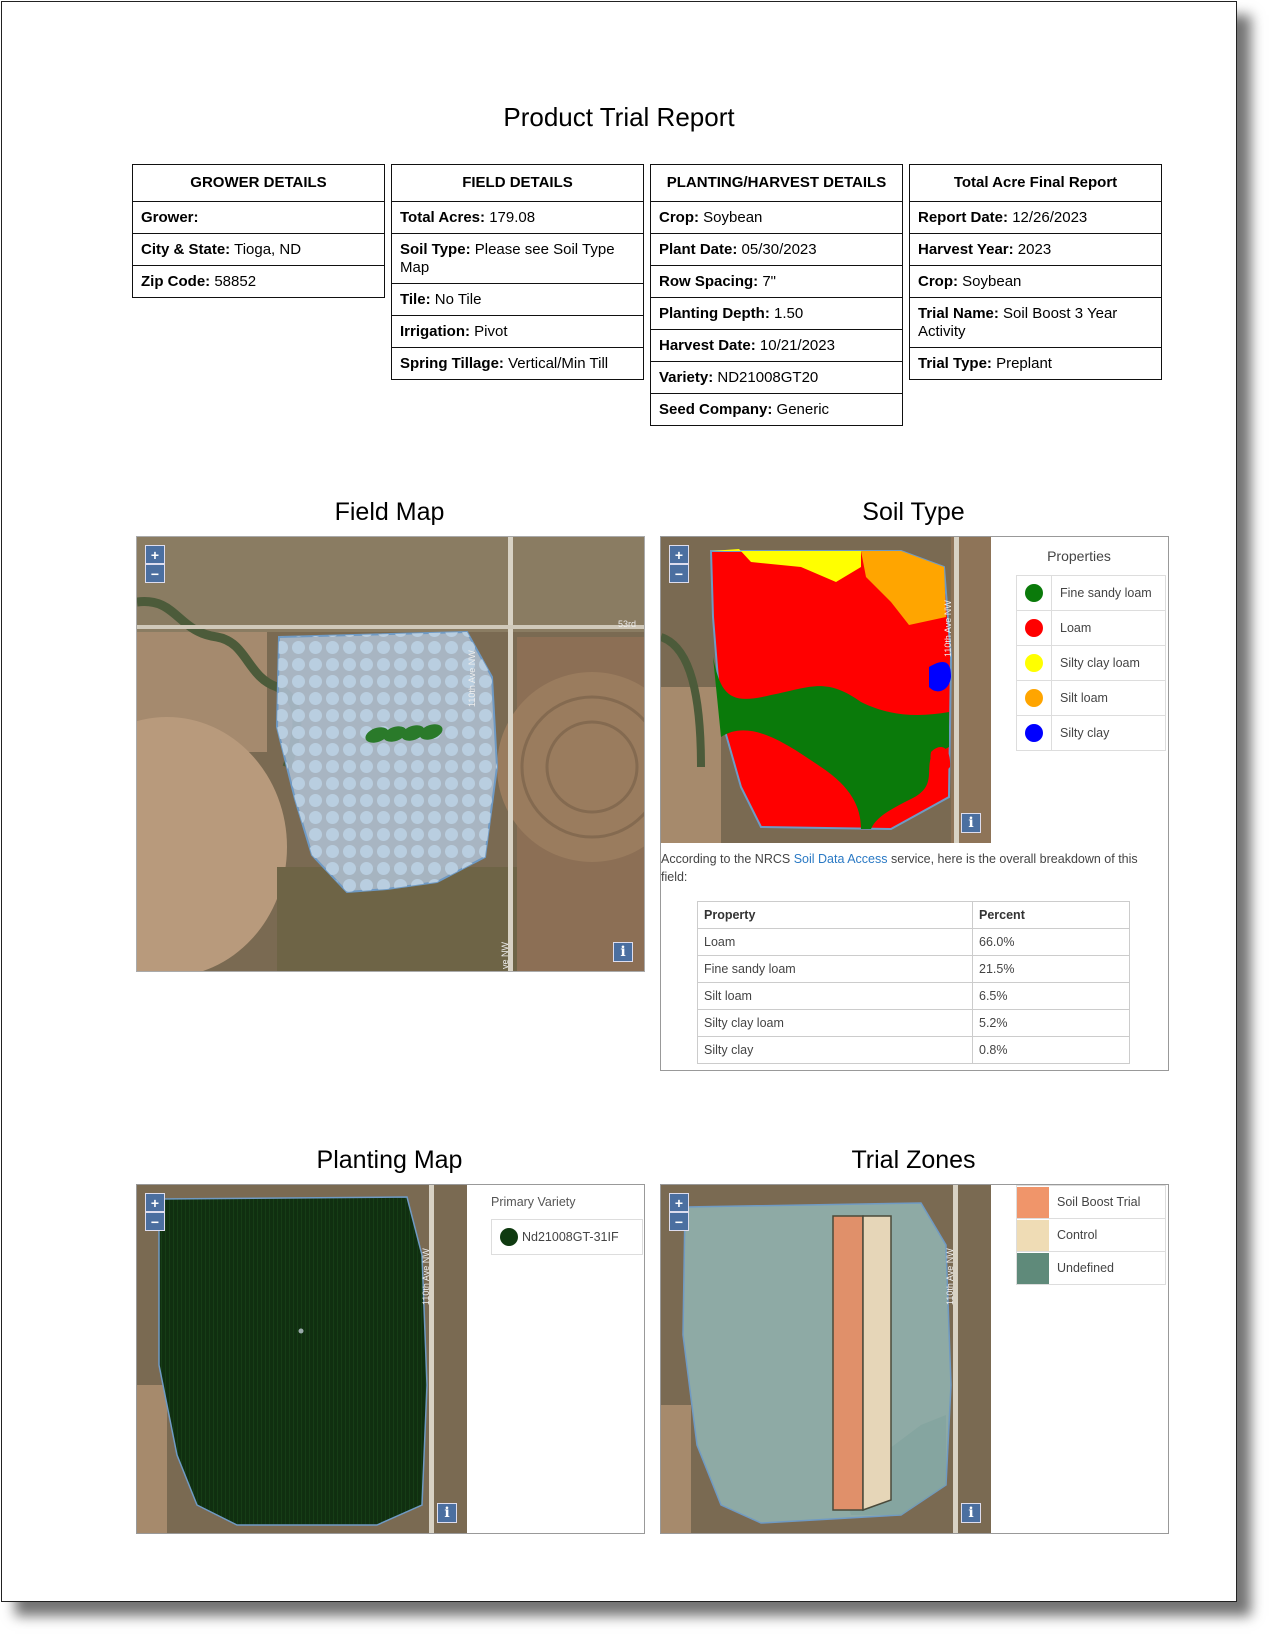  I want to click on soil-type-map: 110th Ave NW + − i, so click(826, 690).